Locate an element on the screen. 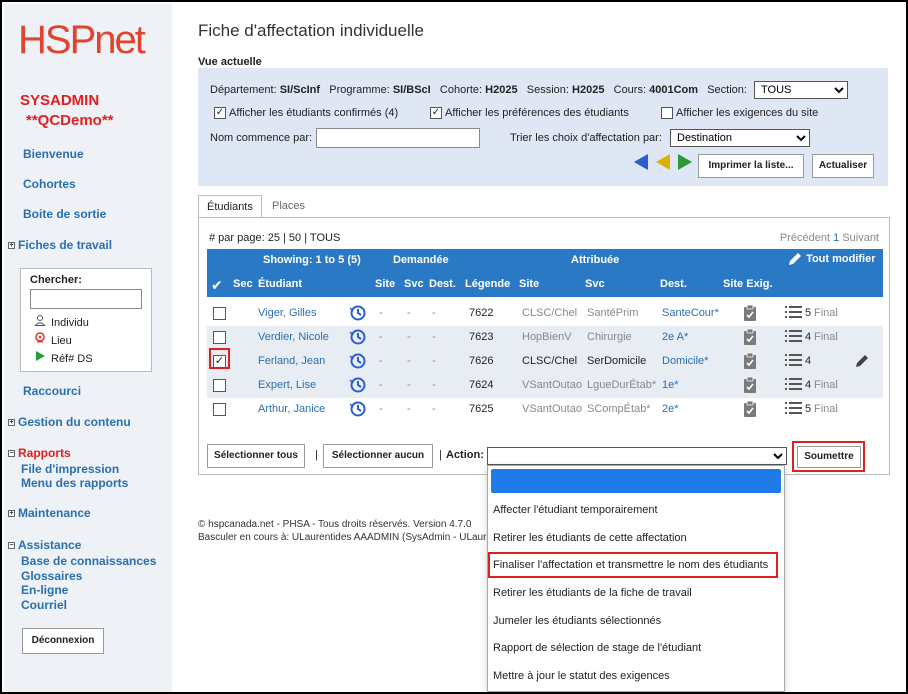  sort-select: Destination is located at coordinates (740, 138).